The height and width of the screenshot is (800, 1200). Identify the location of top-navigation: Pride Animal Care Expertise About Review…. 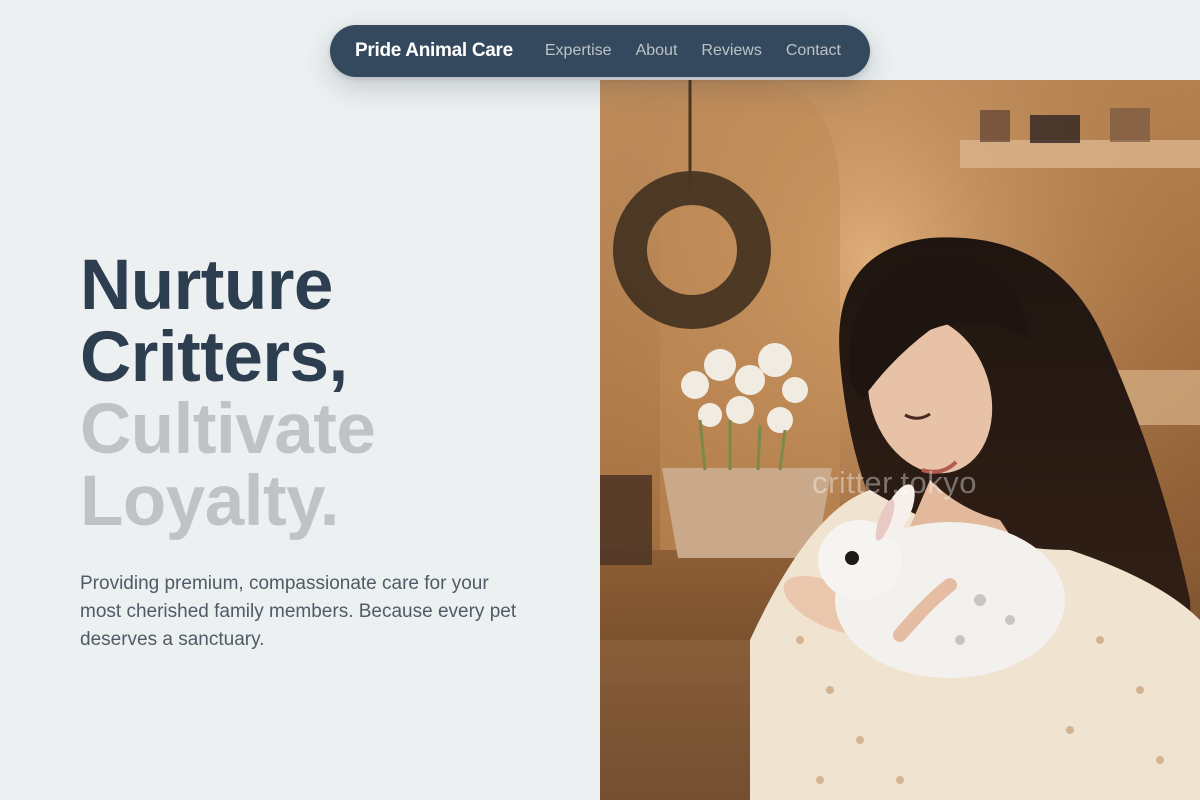
(600, 51).